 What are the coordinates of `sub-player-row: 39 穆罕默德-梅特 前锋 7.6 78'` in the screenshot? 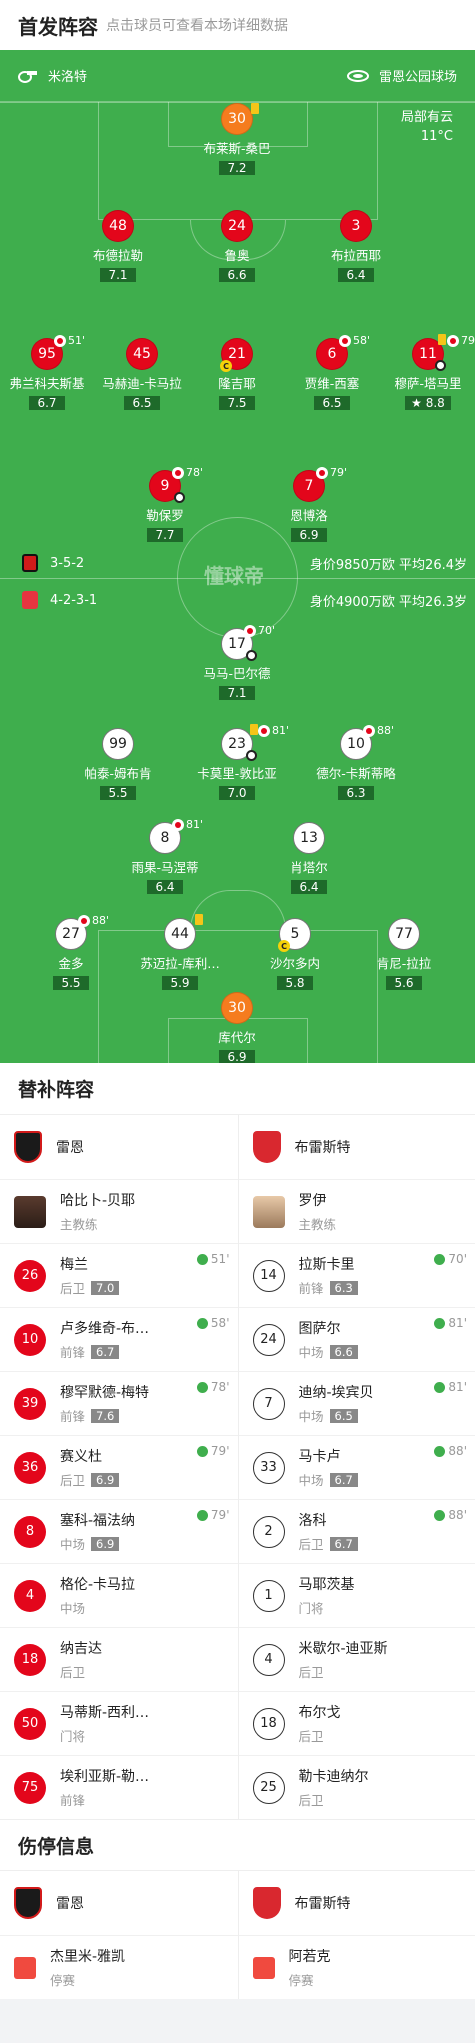 It's located at (119, 1403).